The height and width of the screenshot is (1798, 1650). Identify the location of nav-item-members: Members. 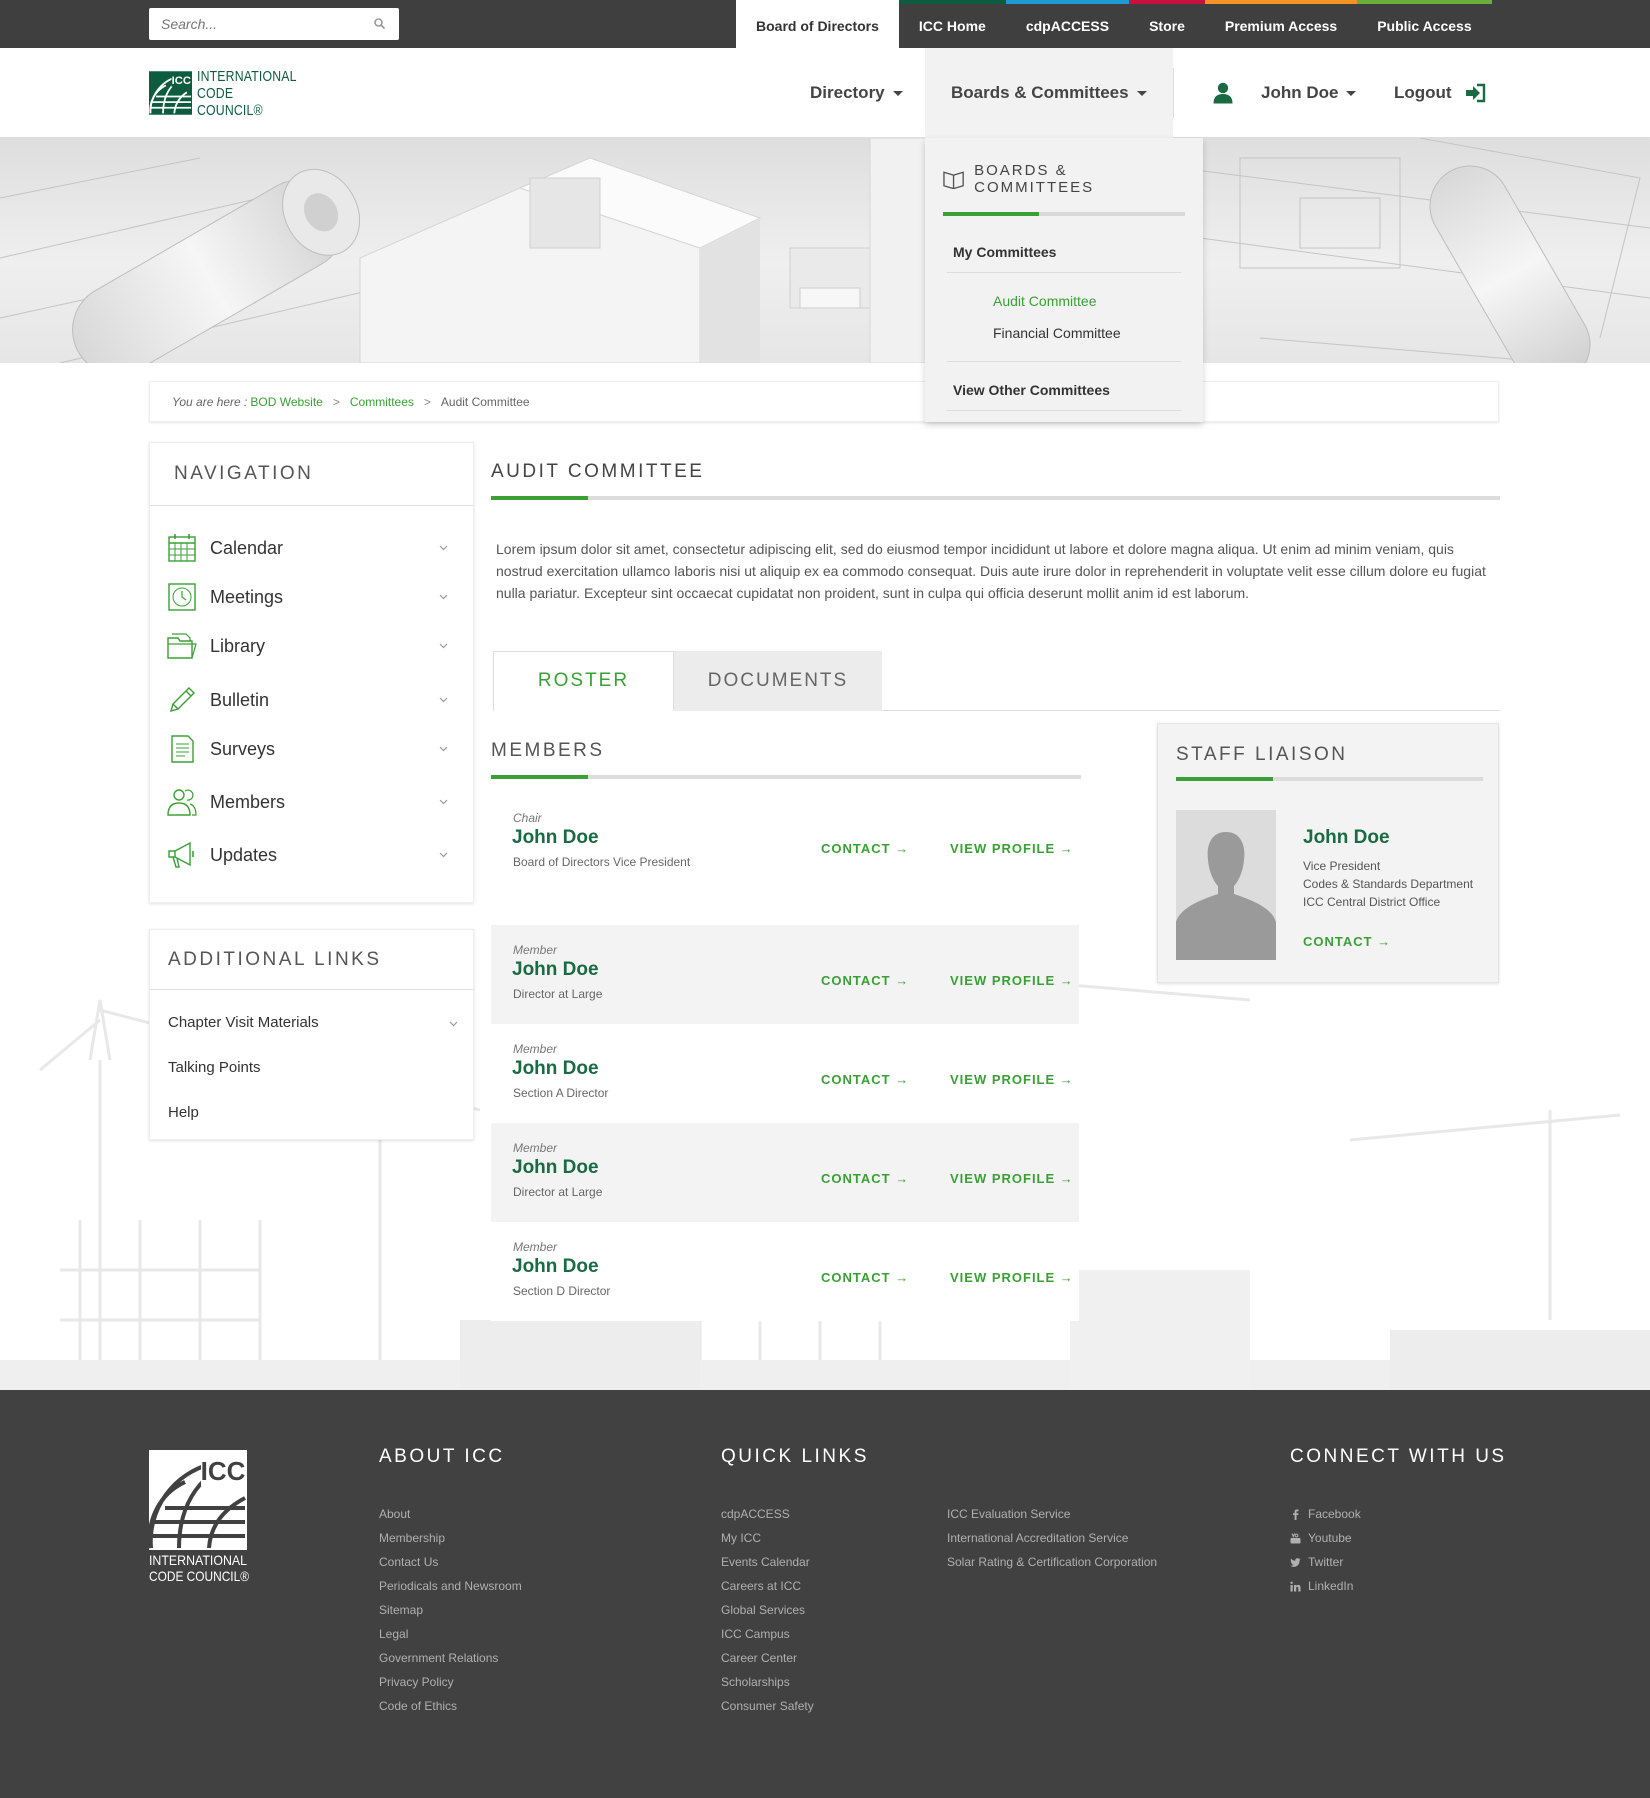
(312, 802).